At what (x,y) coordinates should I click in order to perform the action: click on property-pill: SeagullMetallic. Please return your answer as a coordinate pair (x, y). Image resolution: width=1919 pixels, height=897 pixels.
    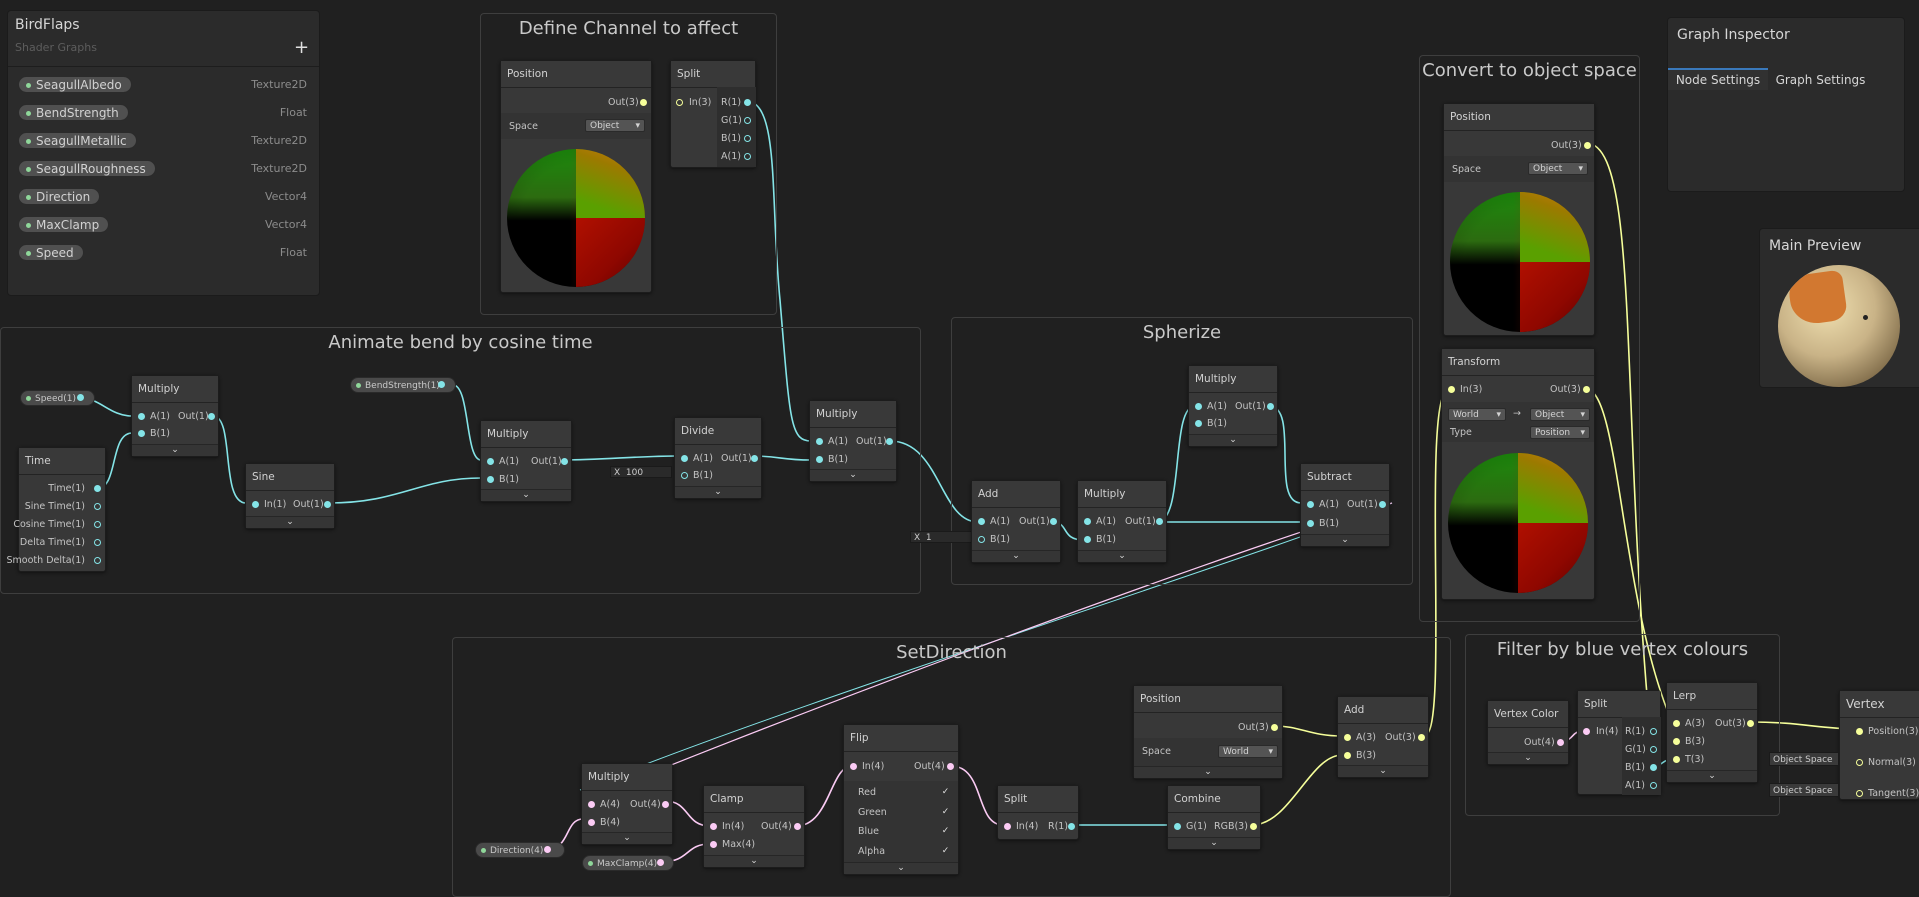
    Looking at the image, I should click on (77, 140).